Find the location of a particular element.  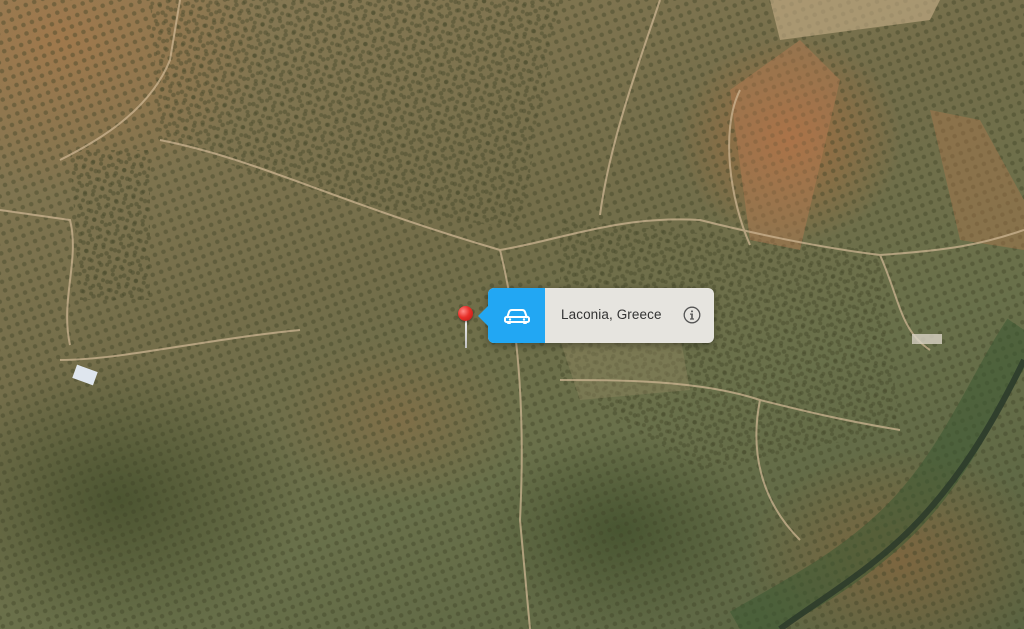

map-pin-icon is located at coordinates (465, 313).